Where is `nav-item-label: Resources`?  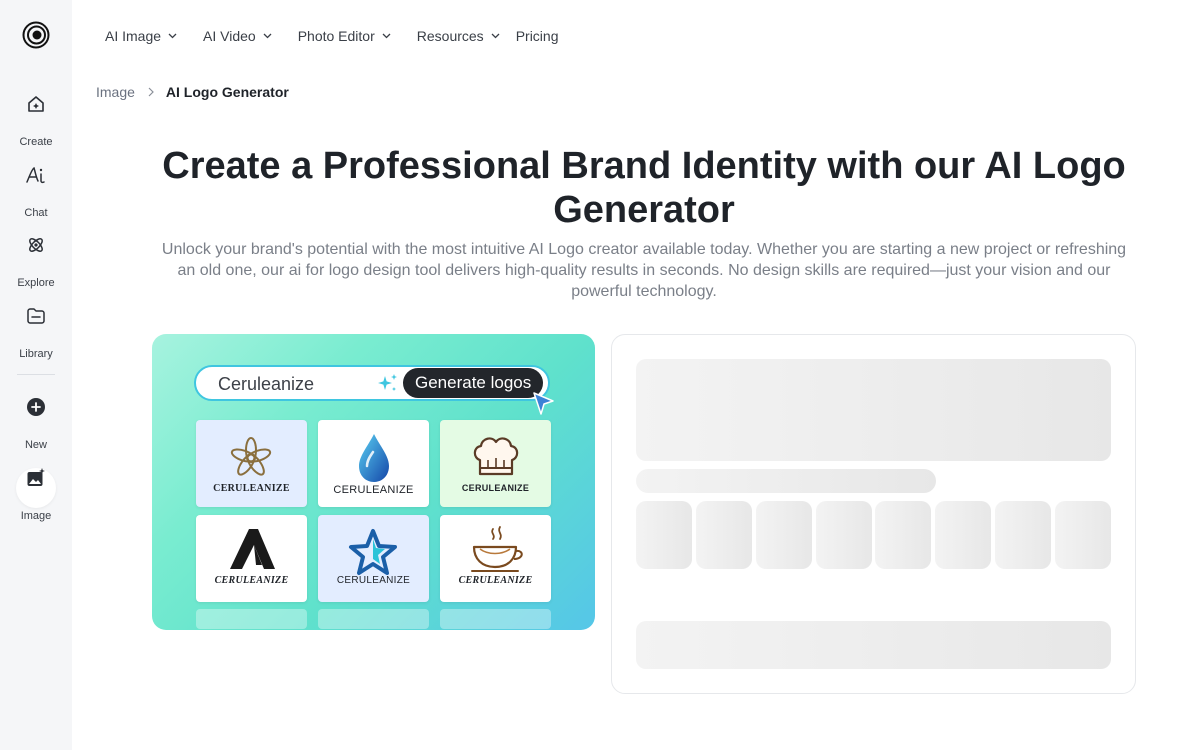
nav-item-label: Resources is located at coordinates (450, 36).